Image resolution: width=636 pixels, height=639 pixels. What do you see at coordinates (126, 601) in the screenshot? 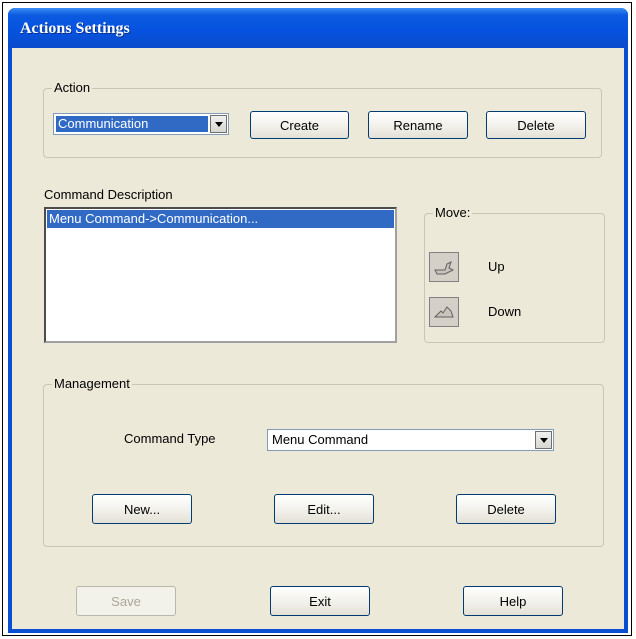
I see `save-button: Save` at bounding box center [126, 601].